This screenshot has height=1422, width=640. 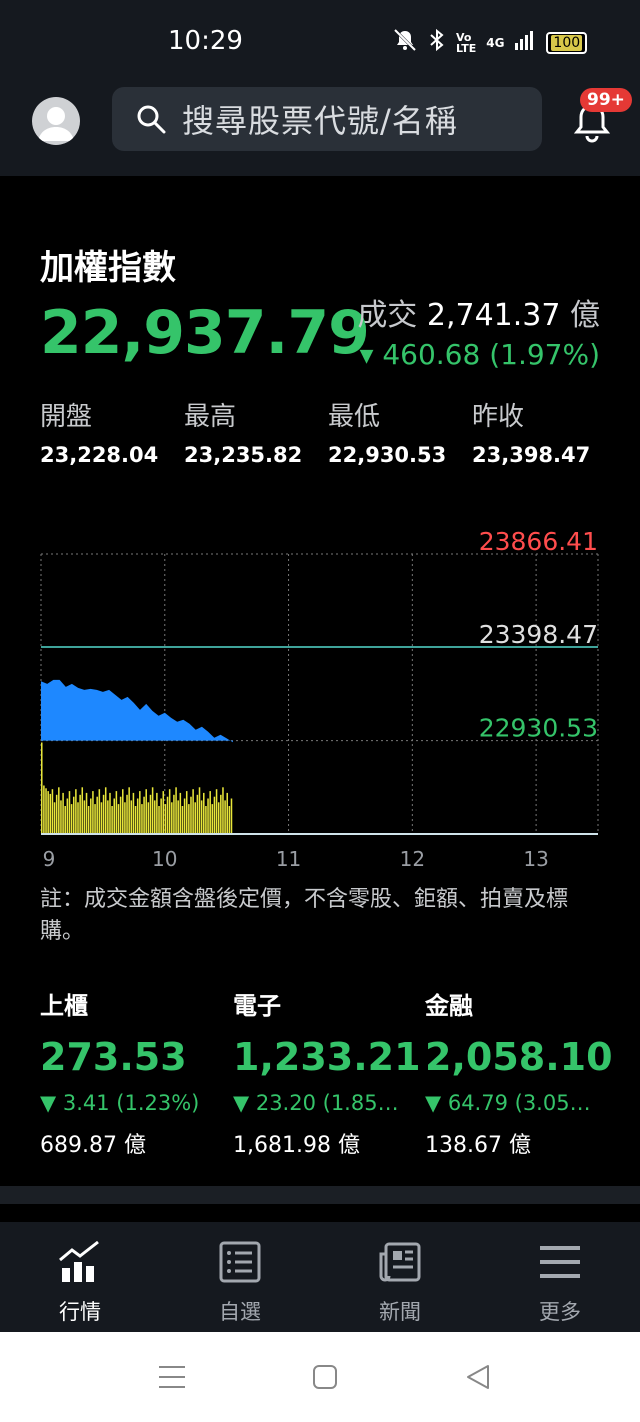 I want to click on nav-label: 自選, so click(x=240, y=1312).